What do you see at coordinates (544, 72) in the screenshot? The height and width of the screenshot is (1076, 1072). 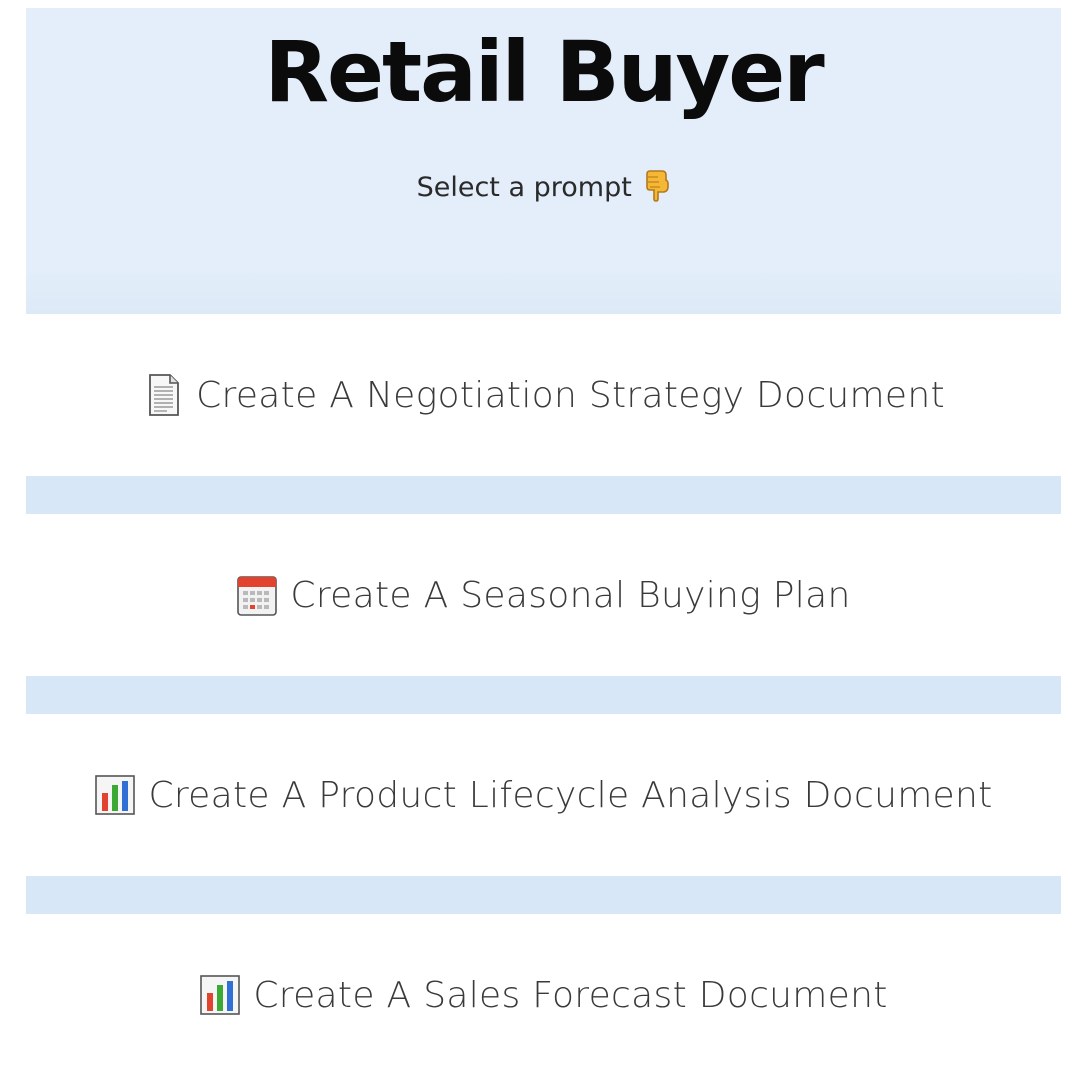 I see `page-title: Retail Buyer` at bounding box center [544, 72].